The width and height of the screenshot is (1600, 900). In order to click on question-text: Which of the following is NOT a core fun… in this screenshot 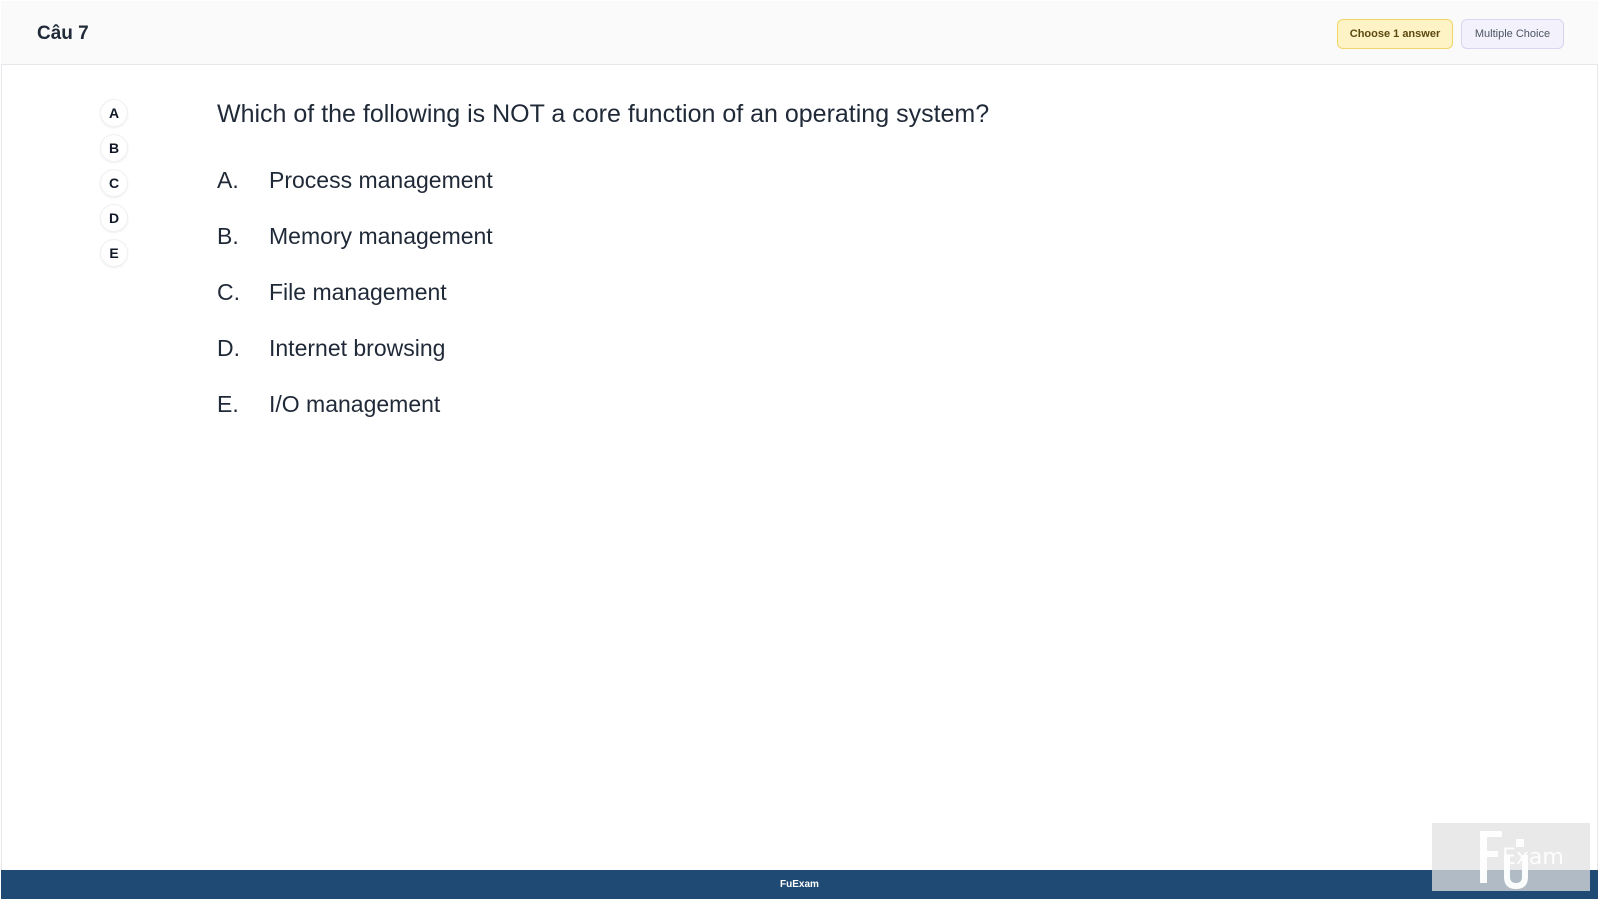, I will do `click(603, 114)`.